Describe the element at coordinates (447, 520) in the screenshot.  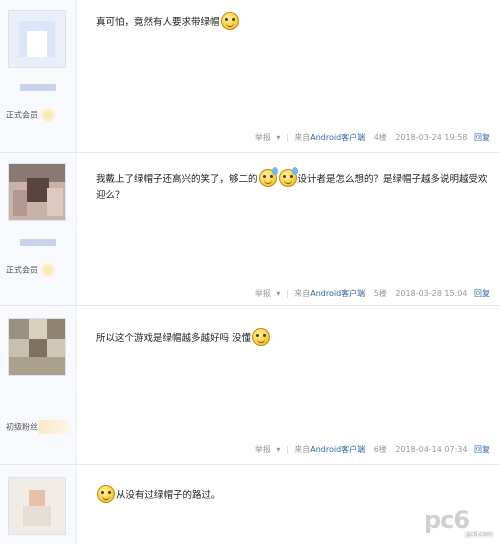
I see `watermark-text: pc6` at that location.